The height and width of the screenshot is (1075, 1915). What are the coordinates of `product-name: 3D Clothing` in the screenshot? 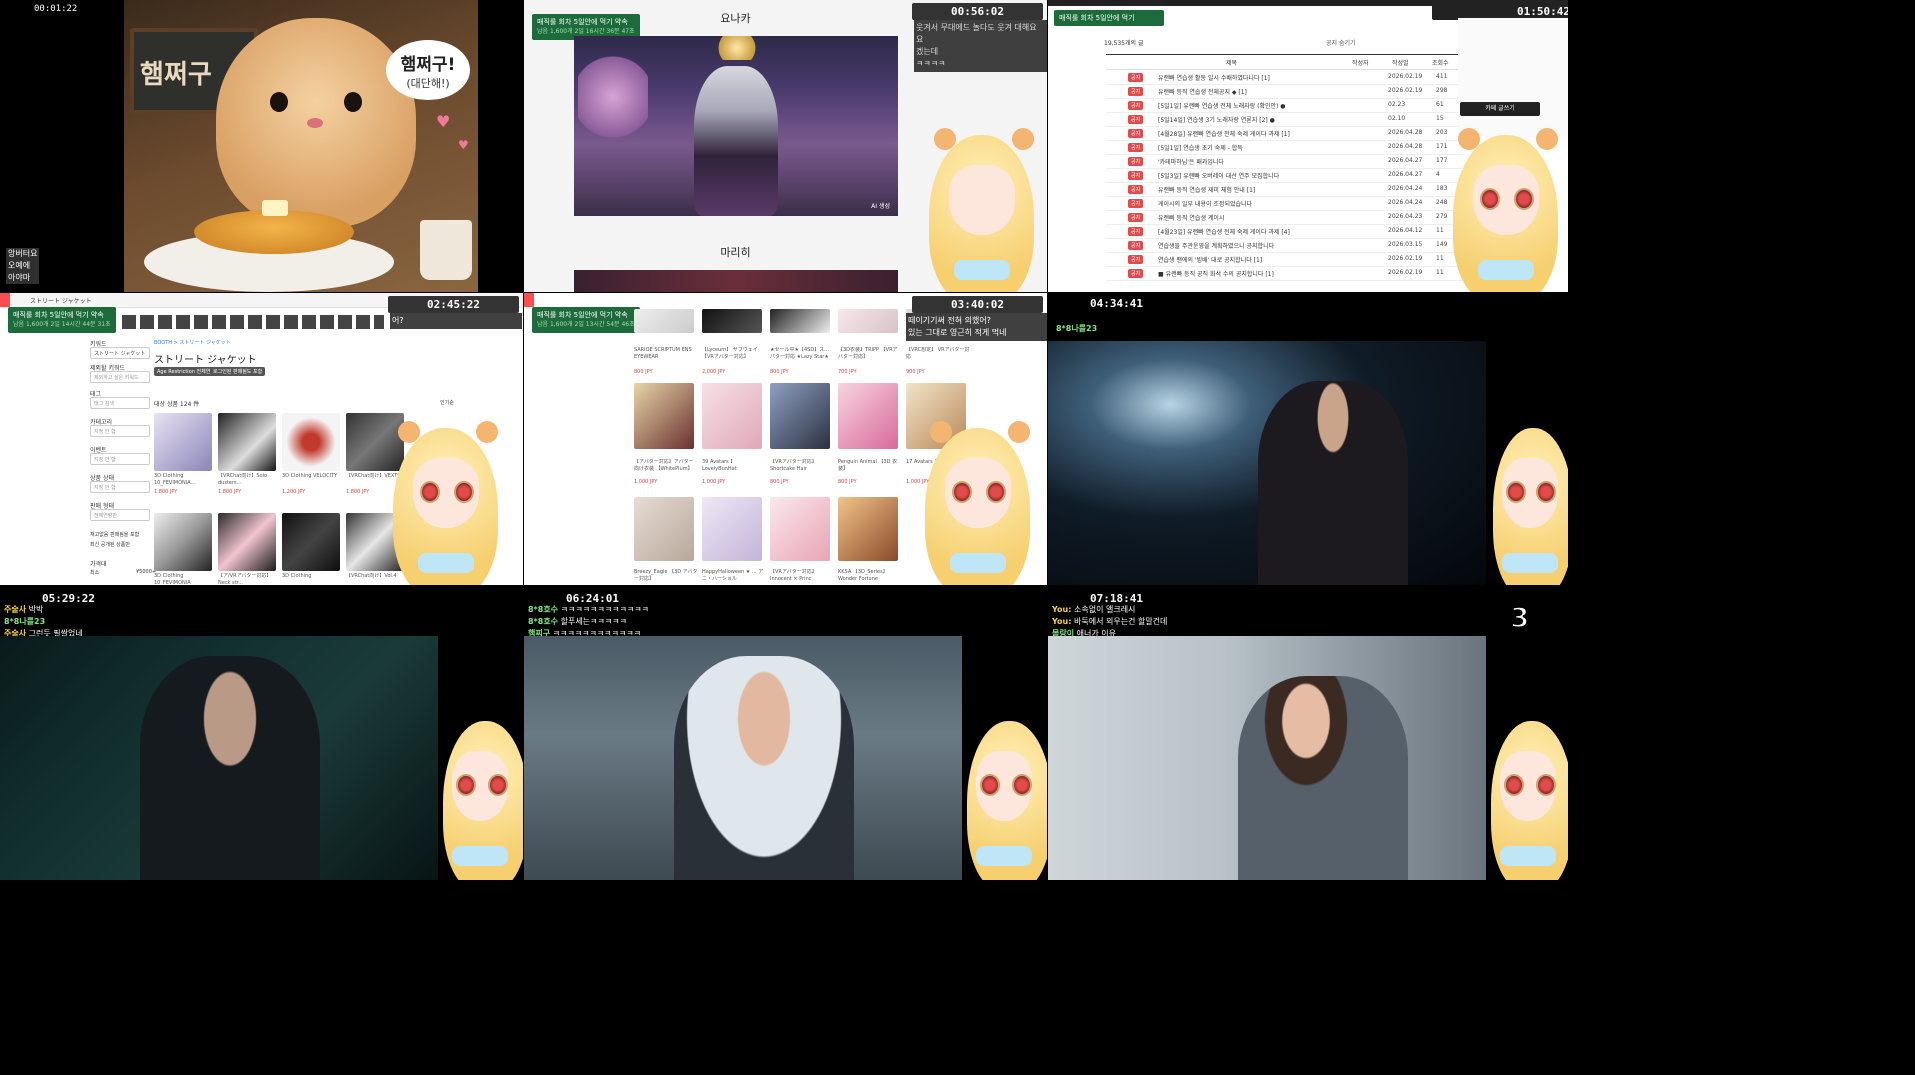 It's located at (314, 576).